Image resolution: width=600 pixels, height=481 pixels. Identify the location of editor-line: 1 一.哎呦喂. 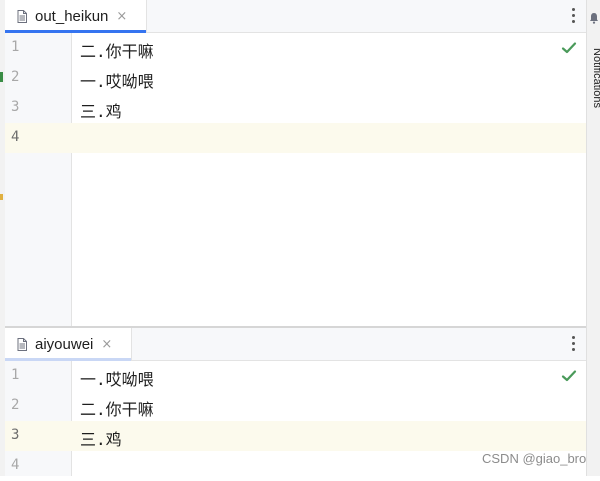
(295, 376).